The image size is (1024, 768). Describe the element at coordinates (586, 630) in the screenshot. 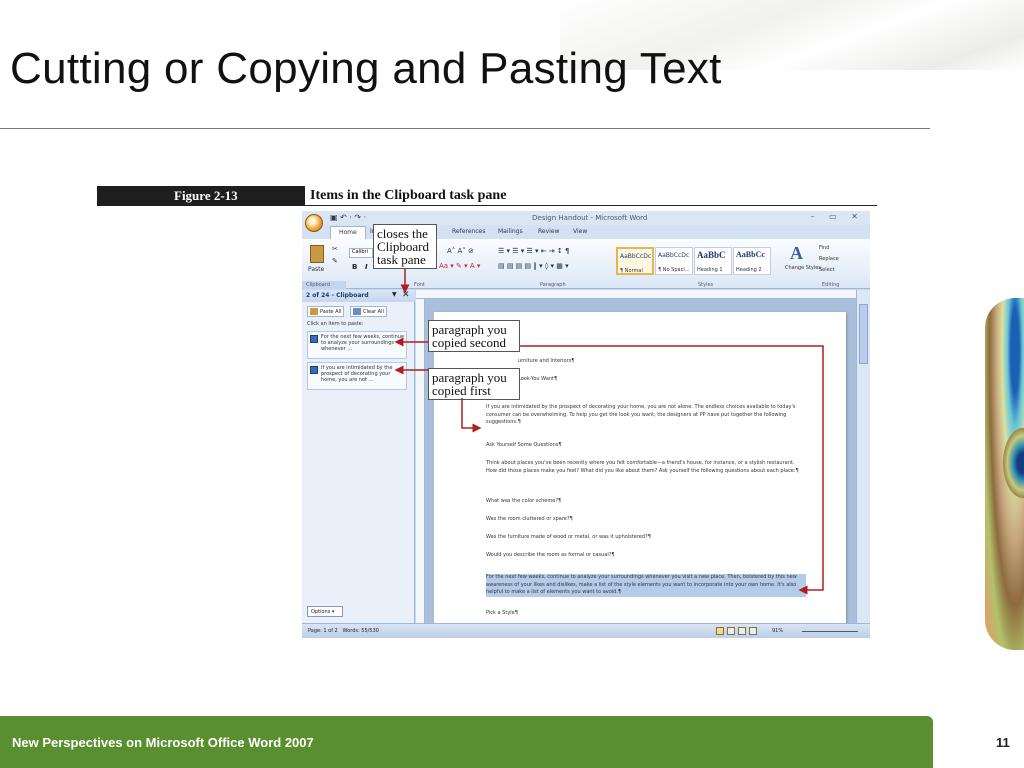

I see `status-bar: Page: 1 of 2 Words: 55/530 91%` at that location.